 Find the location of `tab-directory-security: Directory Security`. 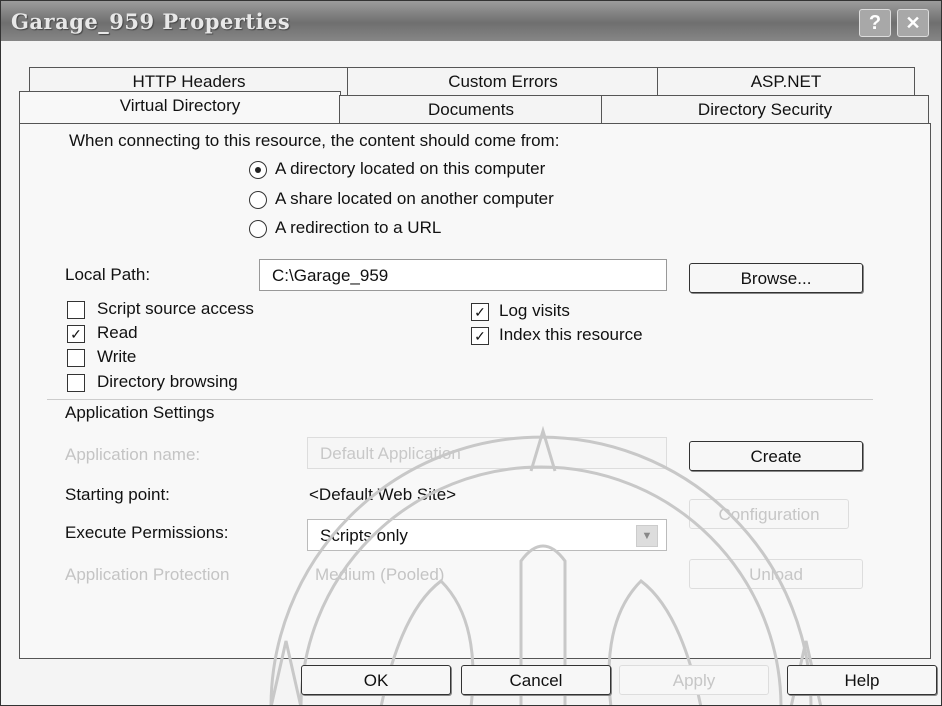

tab-directory-security: Directory Security is located at coordinates (765, 109).